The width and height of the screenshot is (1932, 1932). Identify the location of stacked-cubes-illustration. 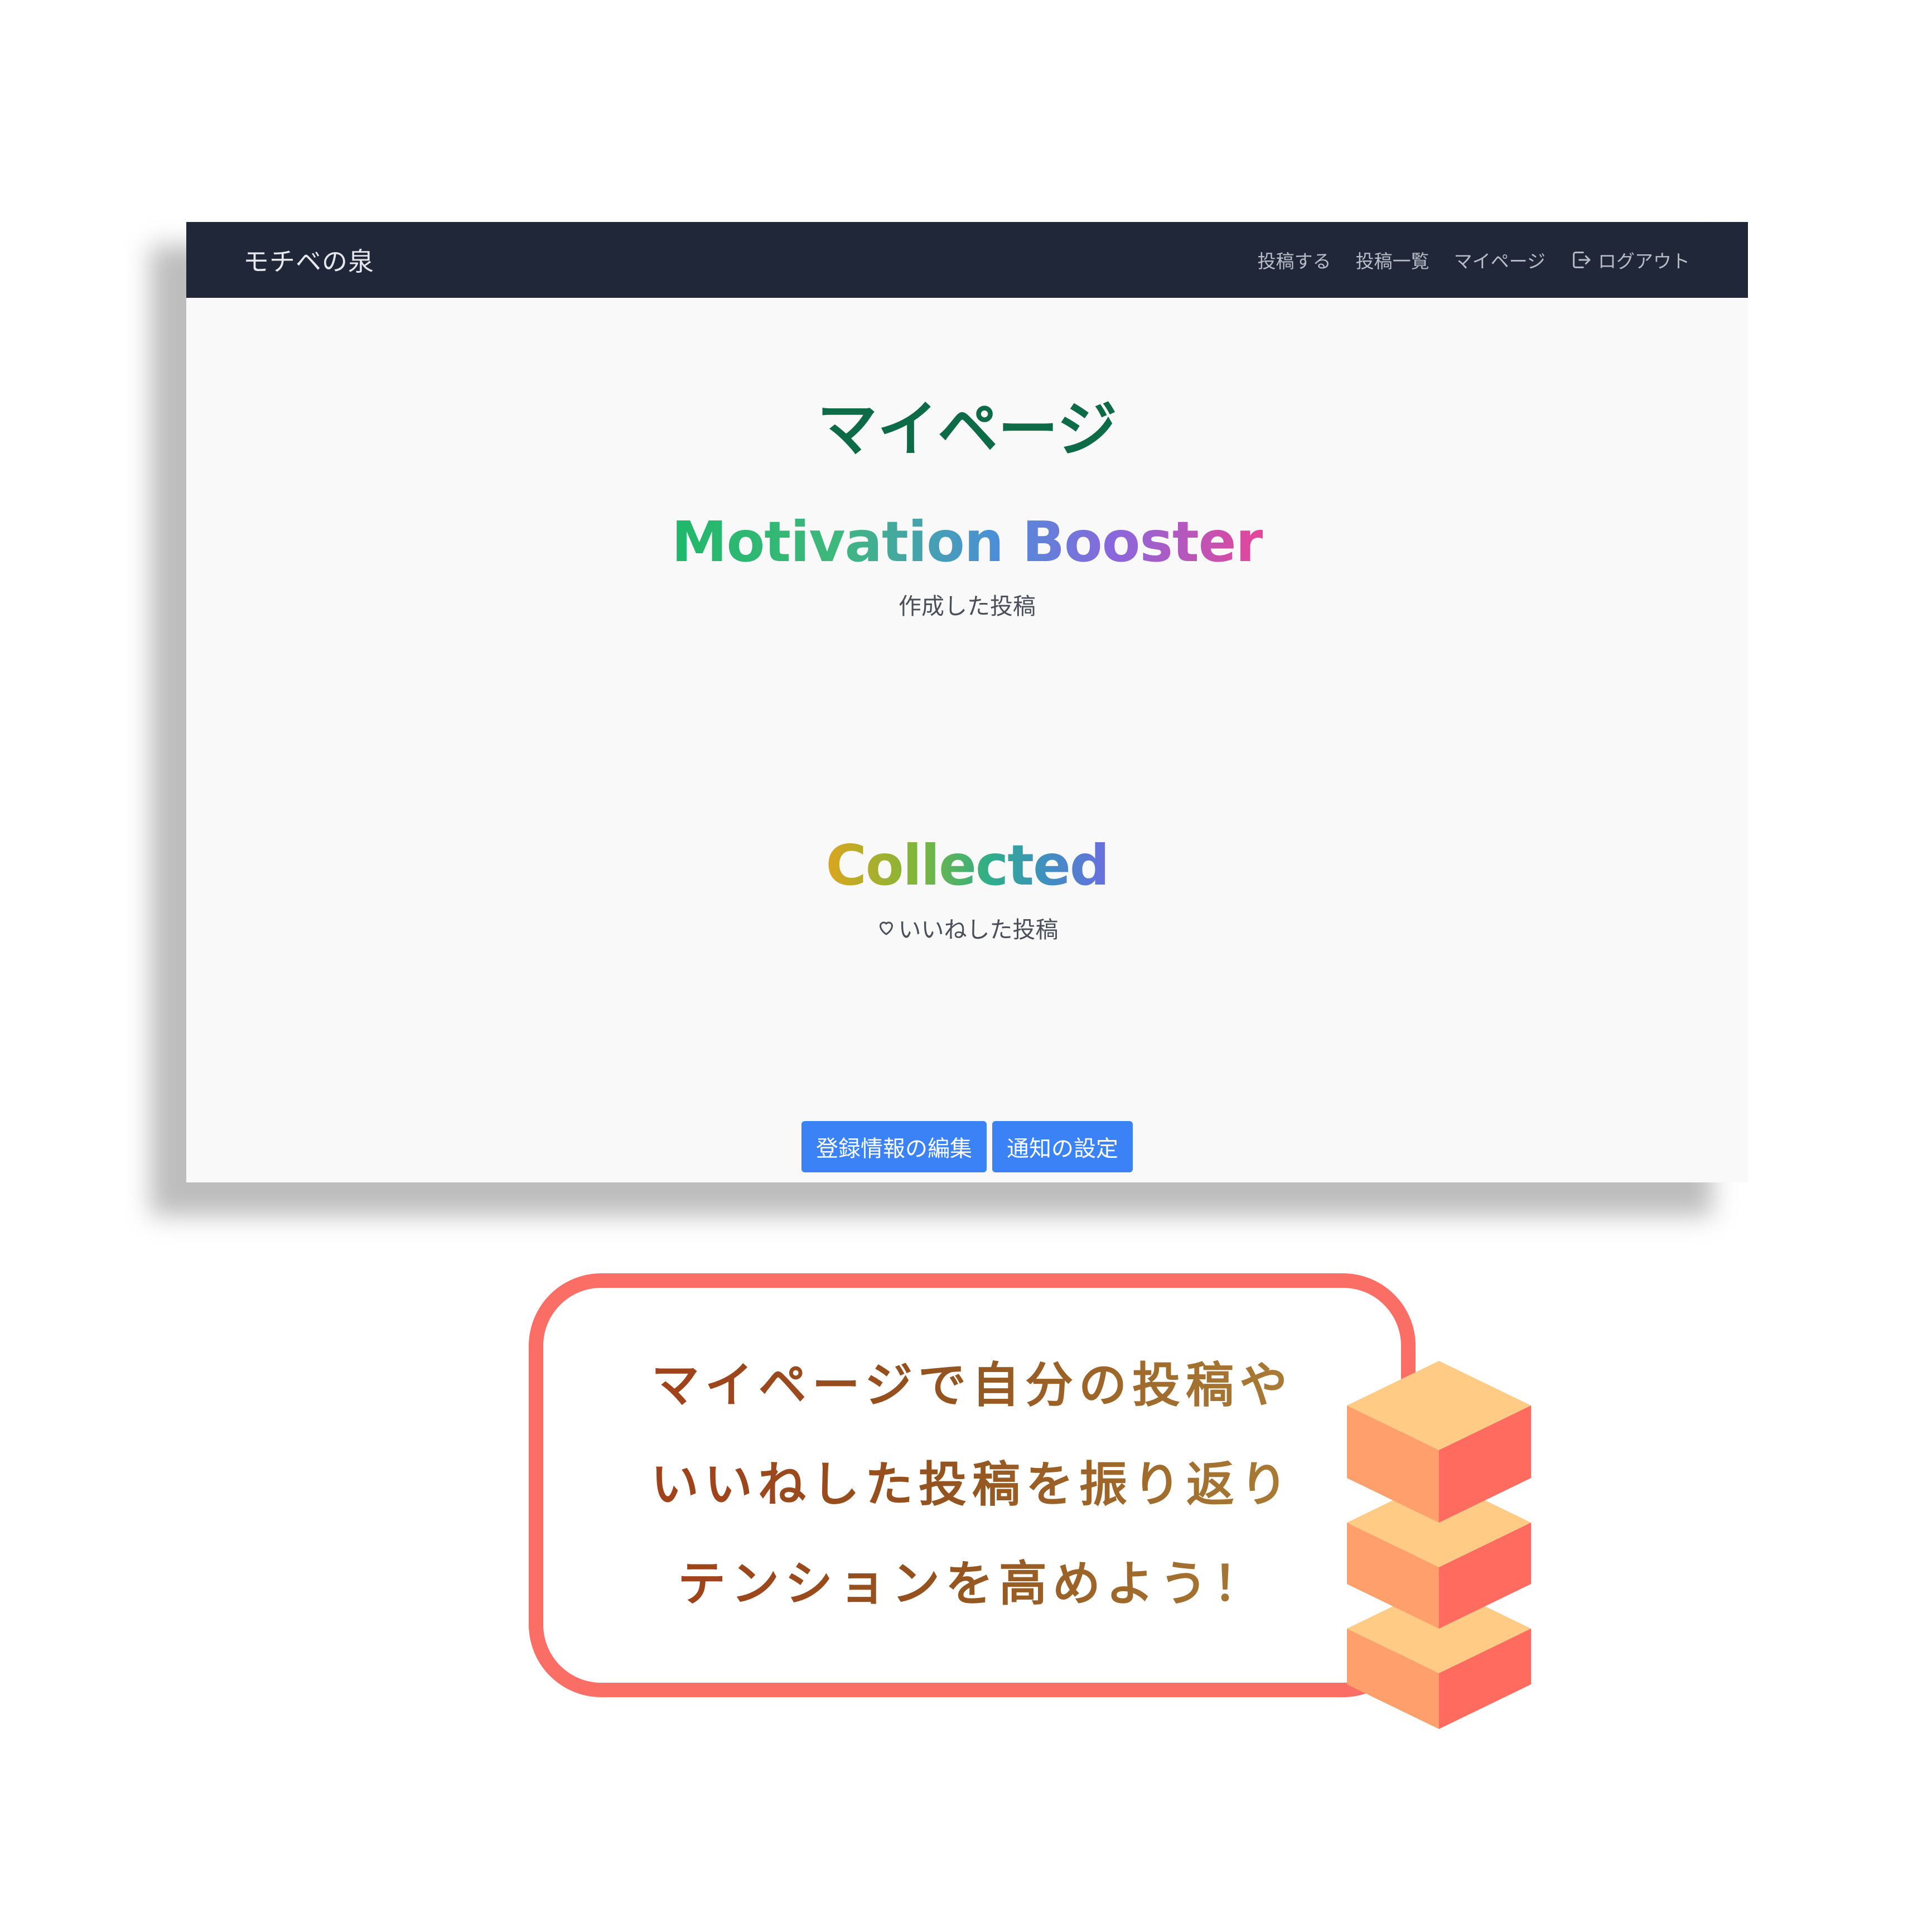
(1439, 1545).